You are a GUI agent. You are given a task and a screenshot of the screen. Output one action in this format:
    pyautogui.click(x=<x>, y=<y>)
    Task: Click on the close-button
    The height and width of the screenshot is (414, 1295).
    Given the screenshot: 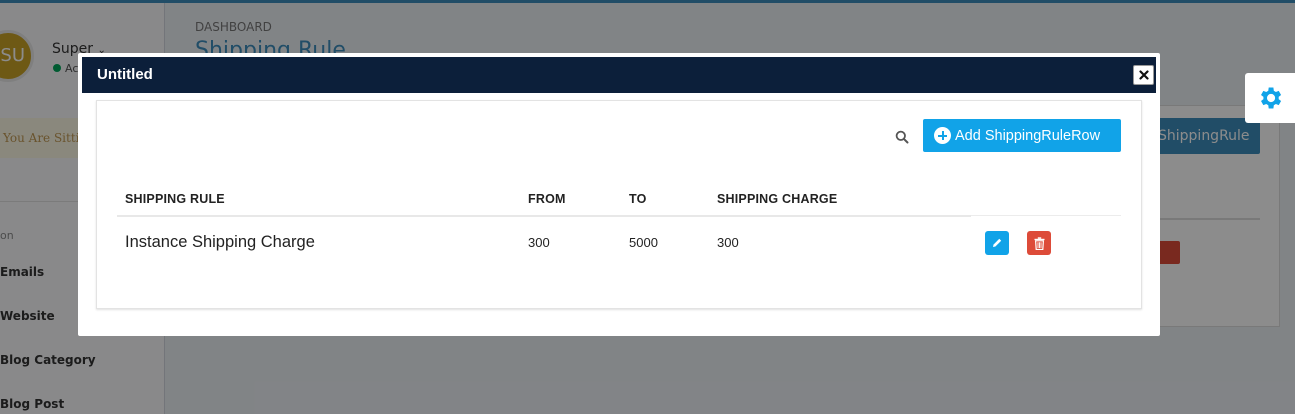 What is the action you would take?
    pyautogui.click(x=1143, y=75)
    